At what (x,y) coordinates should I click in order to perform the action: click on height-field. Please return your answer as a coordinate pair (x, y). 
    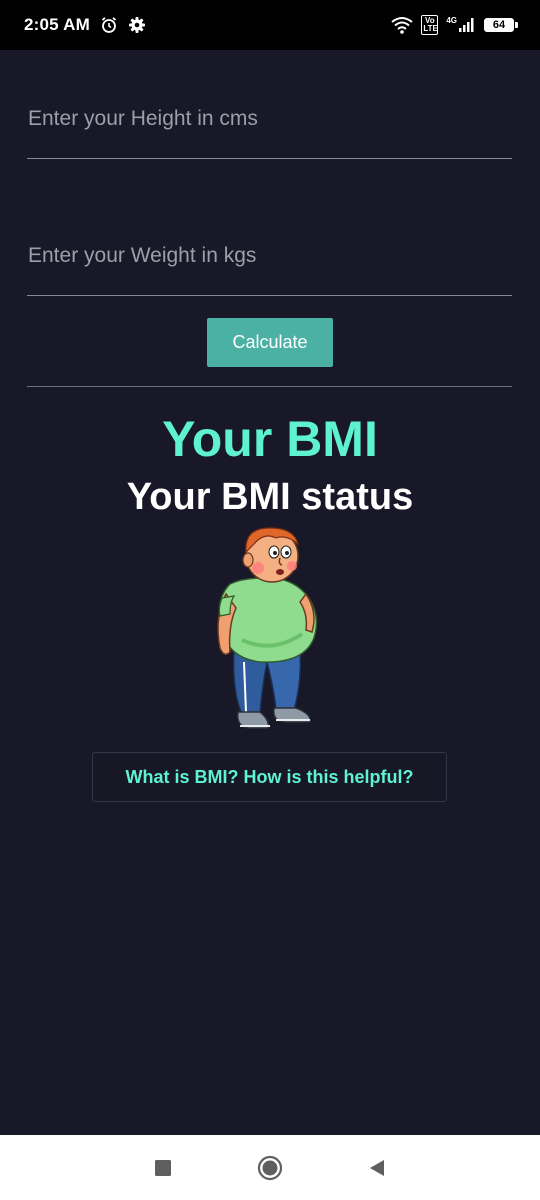
    Looking at the image, I should click on (269, 129).